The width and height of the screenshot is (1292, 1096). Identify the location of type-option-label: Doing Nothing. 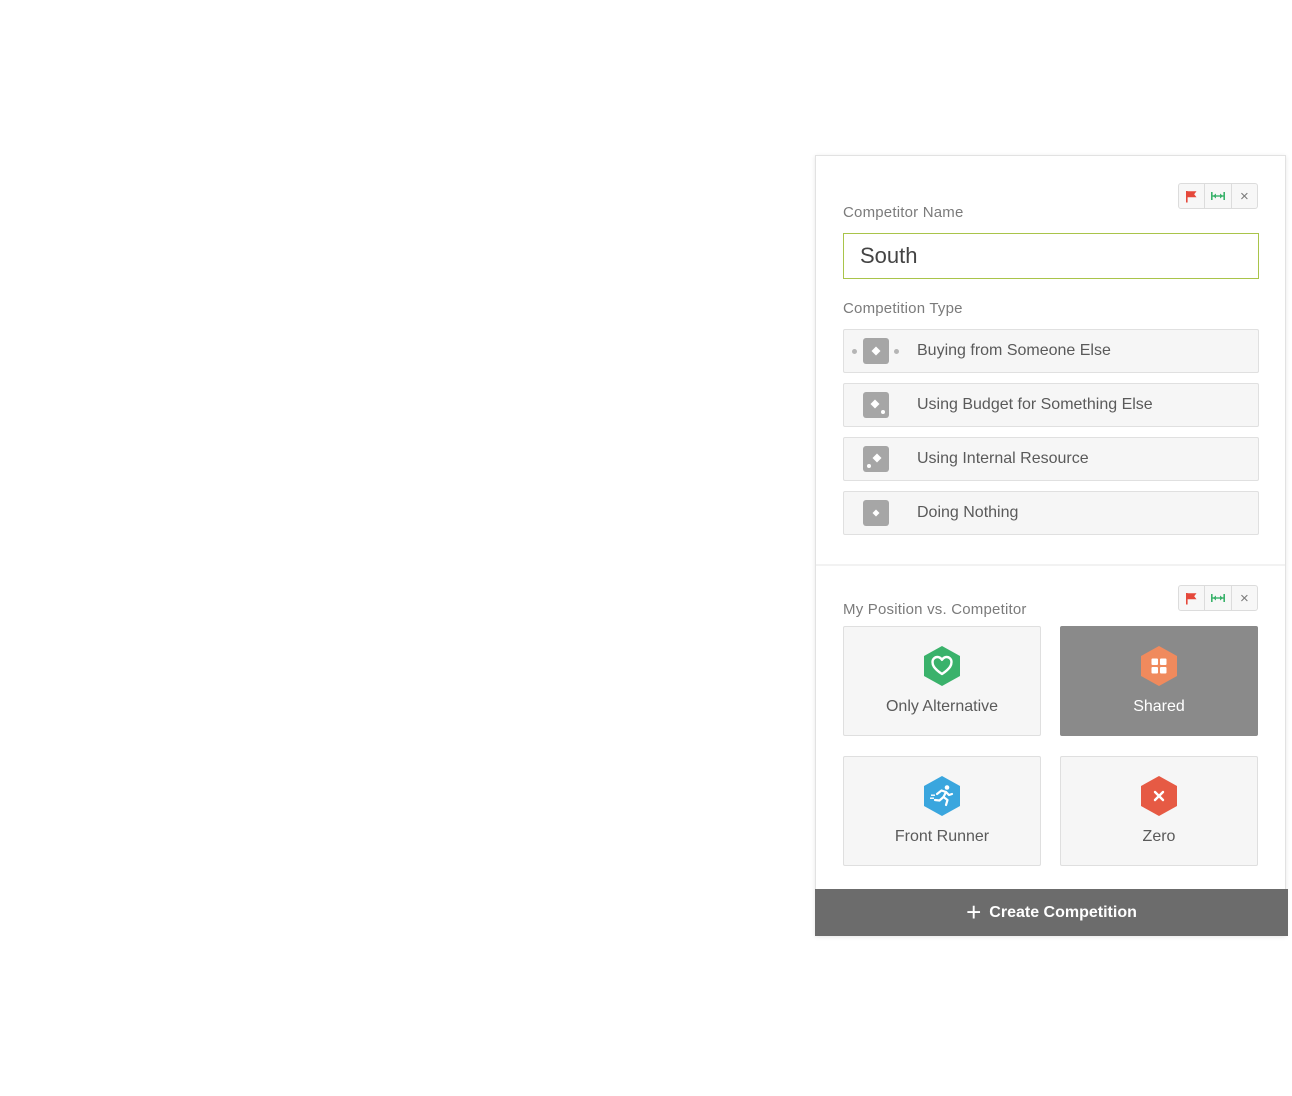
(968, 512).